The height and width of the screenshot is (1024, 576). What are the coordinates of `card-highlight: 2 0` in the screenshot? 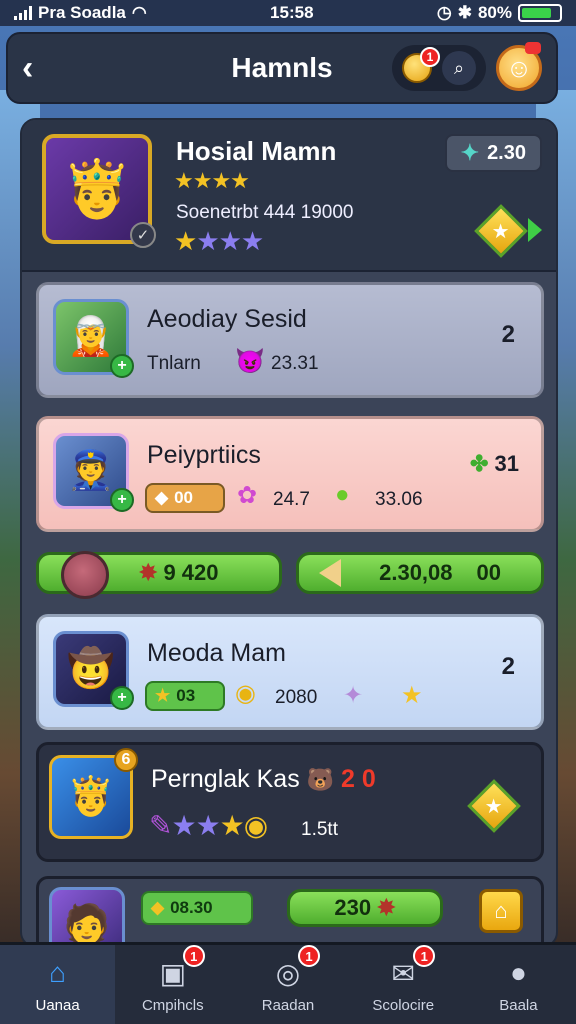 It's located at (358, 779).